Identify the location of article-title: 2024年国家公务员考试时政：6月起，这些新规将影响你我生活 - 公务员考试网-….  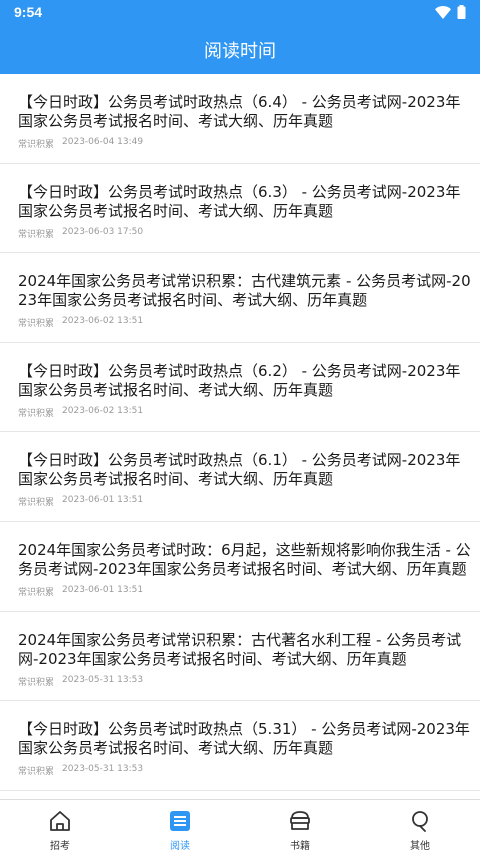
(244, 559).